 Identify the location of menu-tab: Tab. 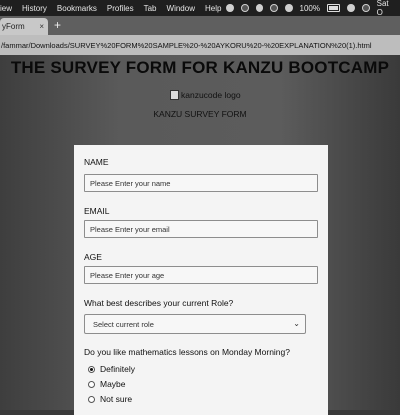
(150, 8).